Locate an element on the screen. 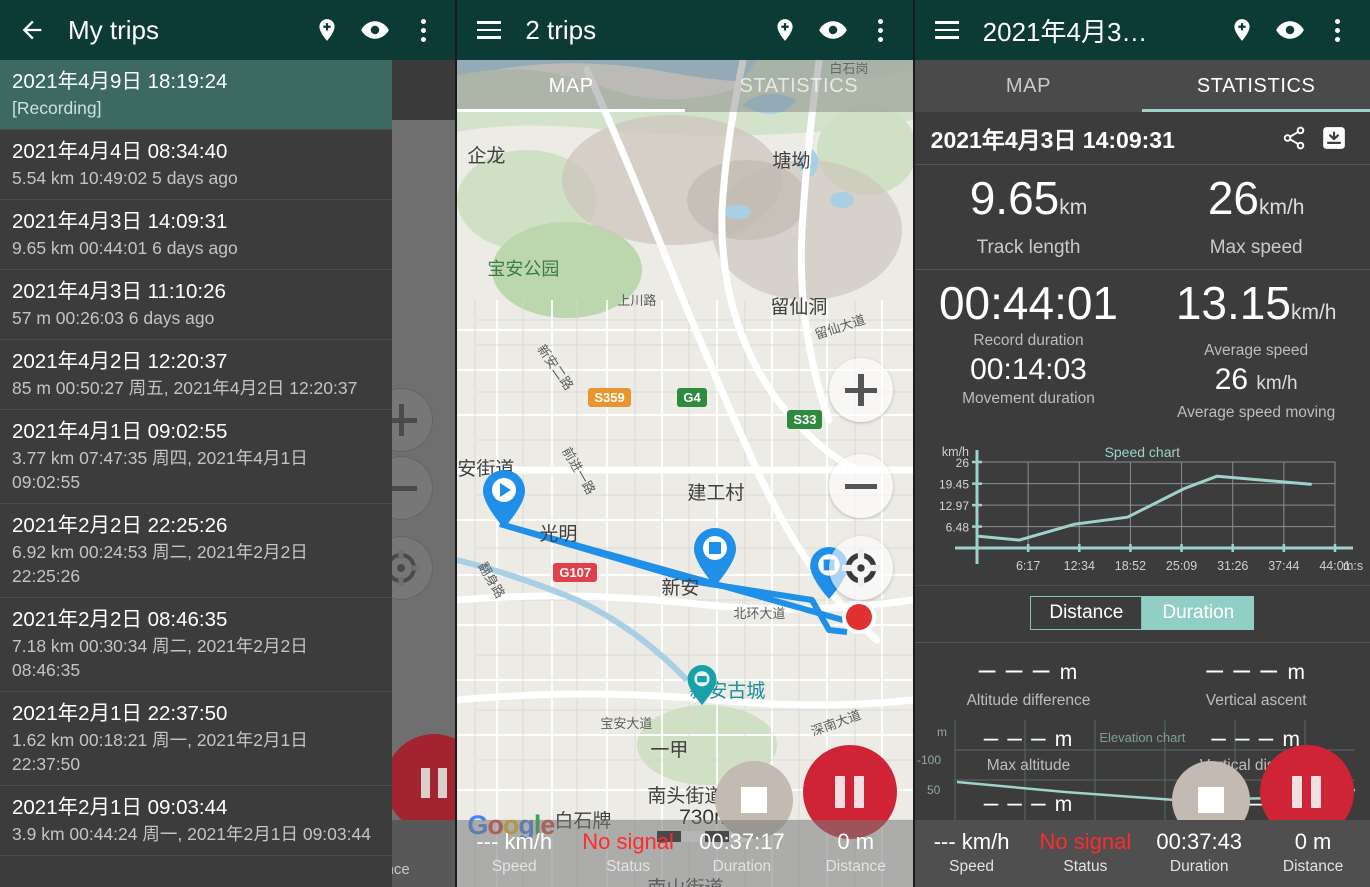 The image size is (1370, 887). road-shield: G4 is located at coordinates (692, 397).